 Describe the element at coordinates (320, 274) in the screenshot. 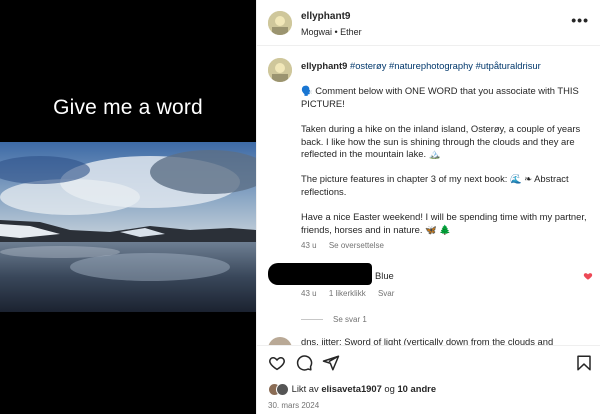

I see `redacted-username` at that location.